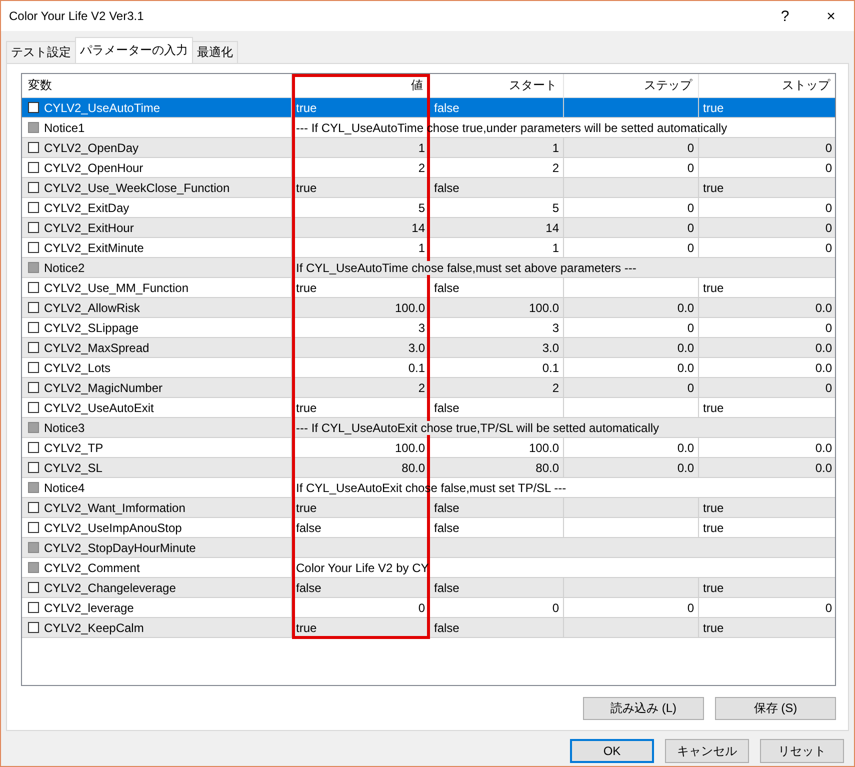 The width and height of the screenshot is (855, 767). What do you see at coordinates (92, 307) in the screenshot?
I see `parameter-name: CYLV2_AllowRisk` at bounding box center [92, 307].